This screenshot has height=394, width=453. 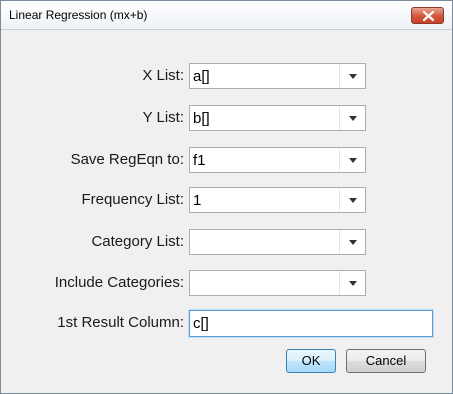 I want to click on category-list-row: Category List:, so click(x=226, y=242).